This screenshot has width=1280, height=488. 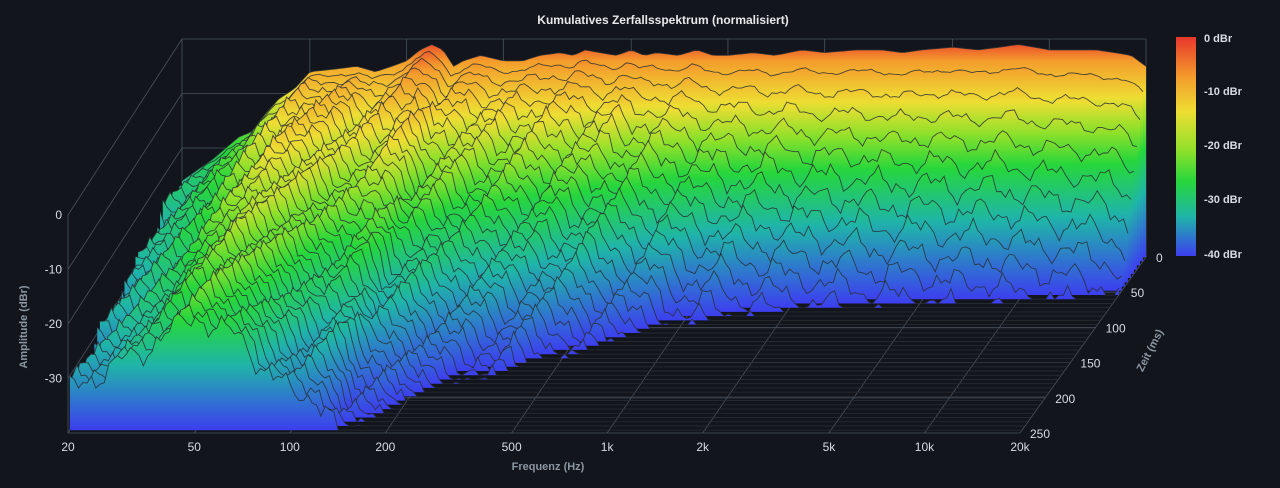 I want to click on z-tick-label: 100, so click(x=1116, y=328).